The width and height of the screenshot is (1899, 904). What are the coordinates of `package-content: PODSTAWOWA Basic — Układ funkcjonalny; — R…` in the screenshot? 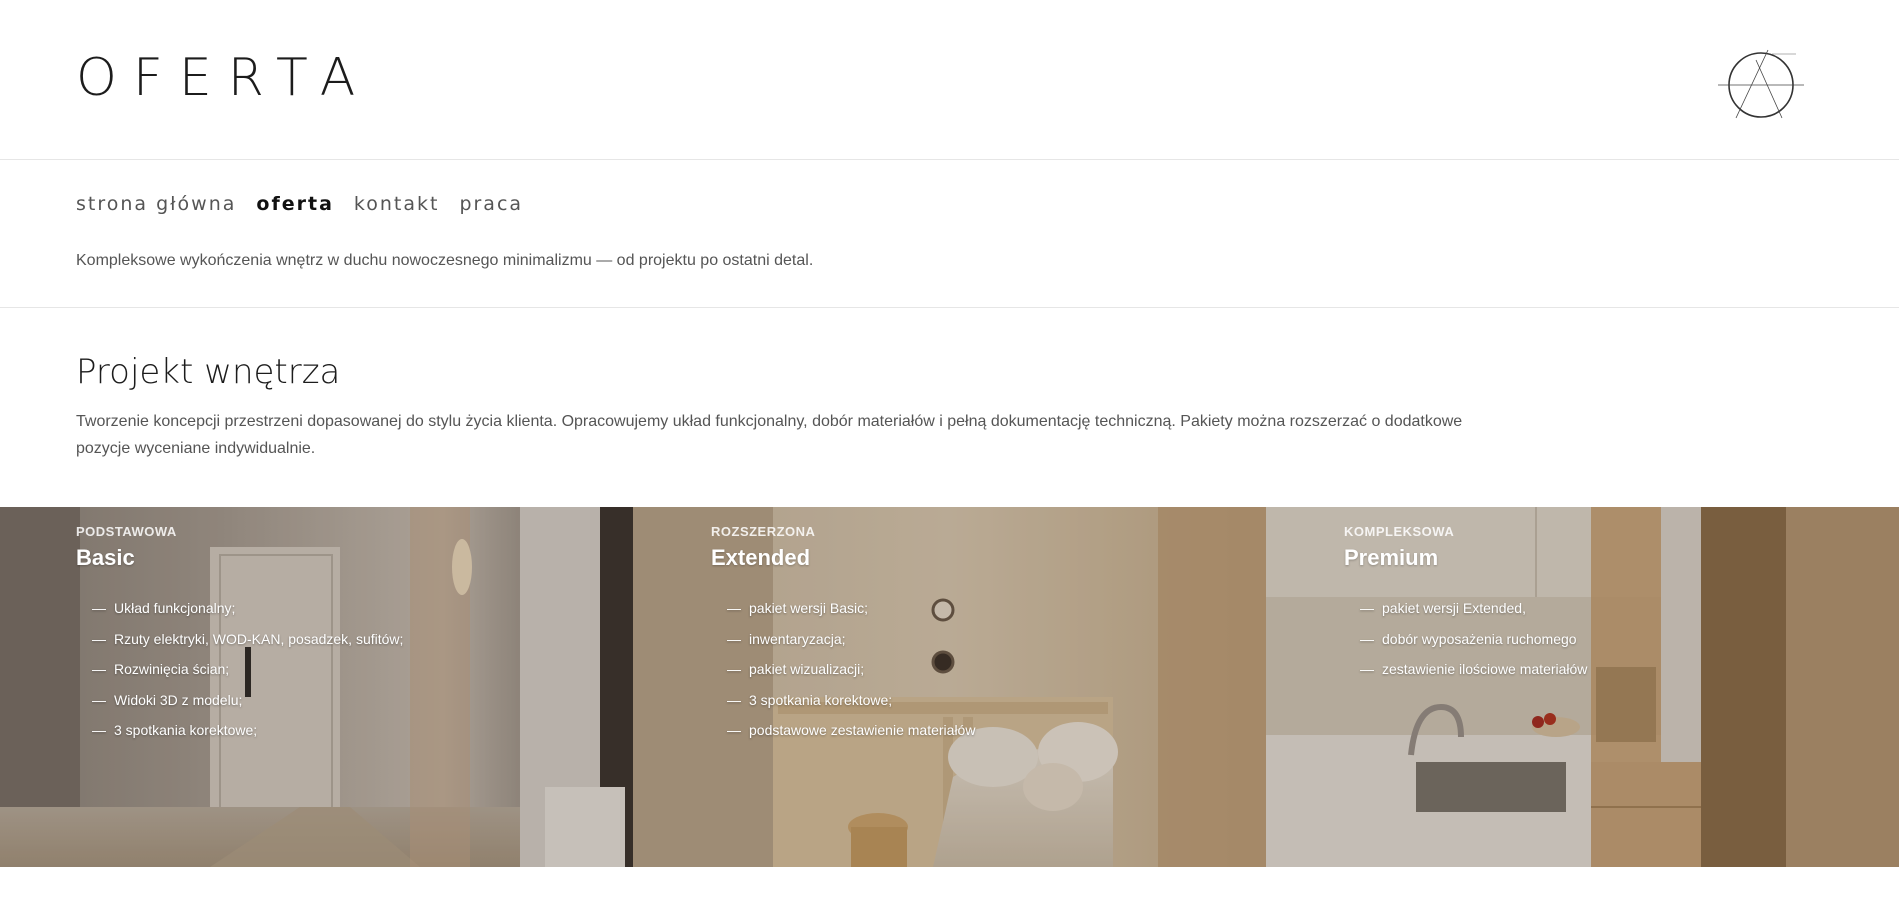 It's located at (239, 635).